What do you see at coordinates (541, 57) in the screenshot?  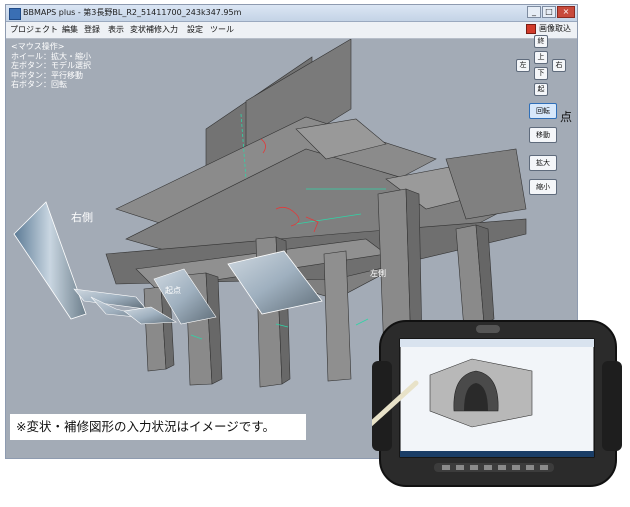 I see `nav-up-button: 上` at bounding box center [541, 57].